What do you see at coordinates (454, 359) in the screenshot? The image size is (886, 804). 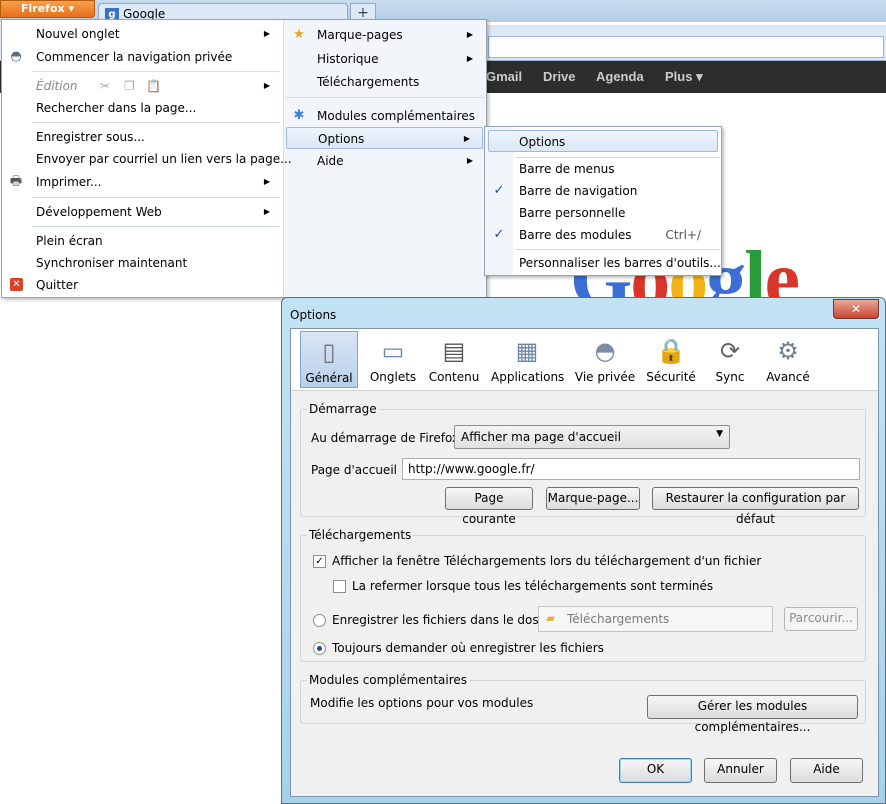 I see `pane-content: ▤ Contenu` at bounding box center [454, 359].